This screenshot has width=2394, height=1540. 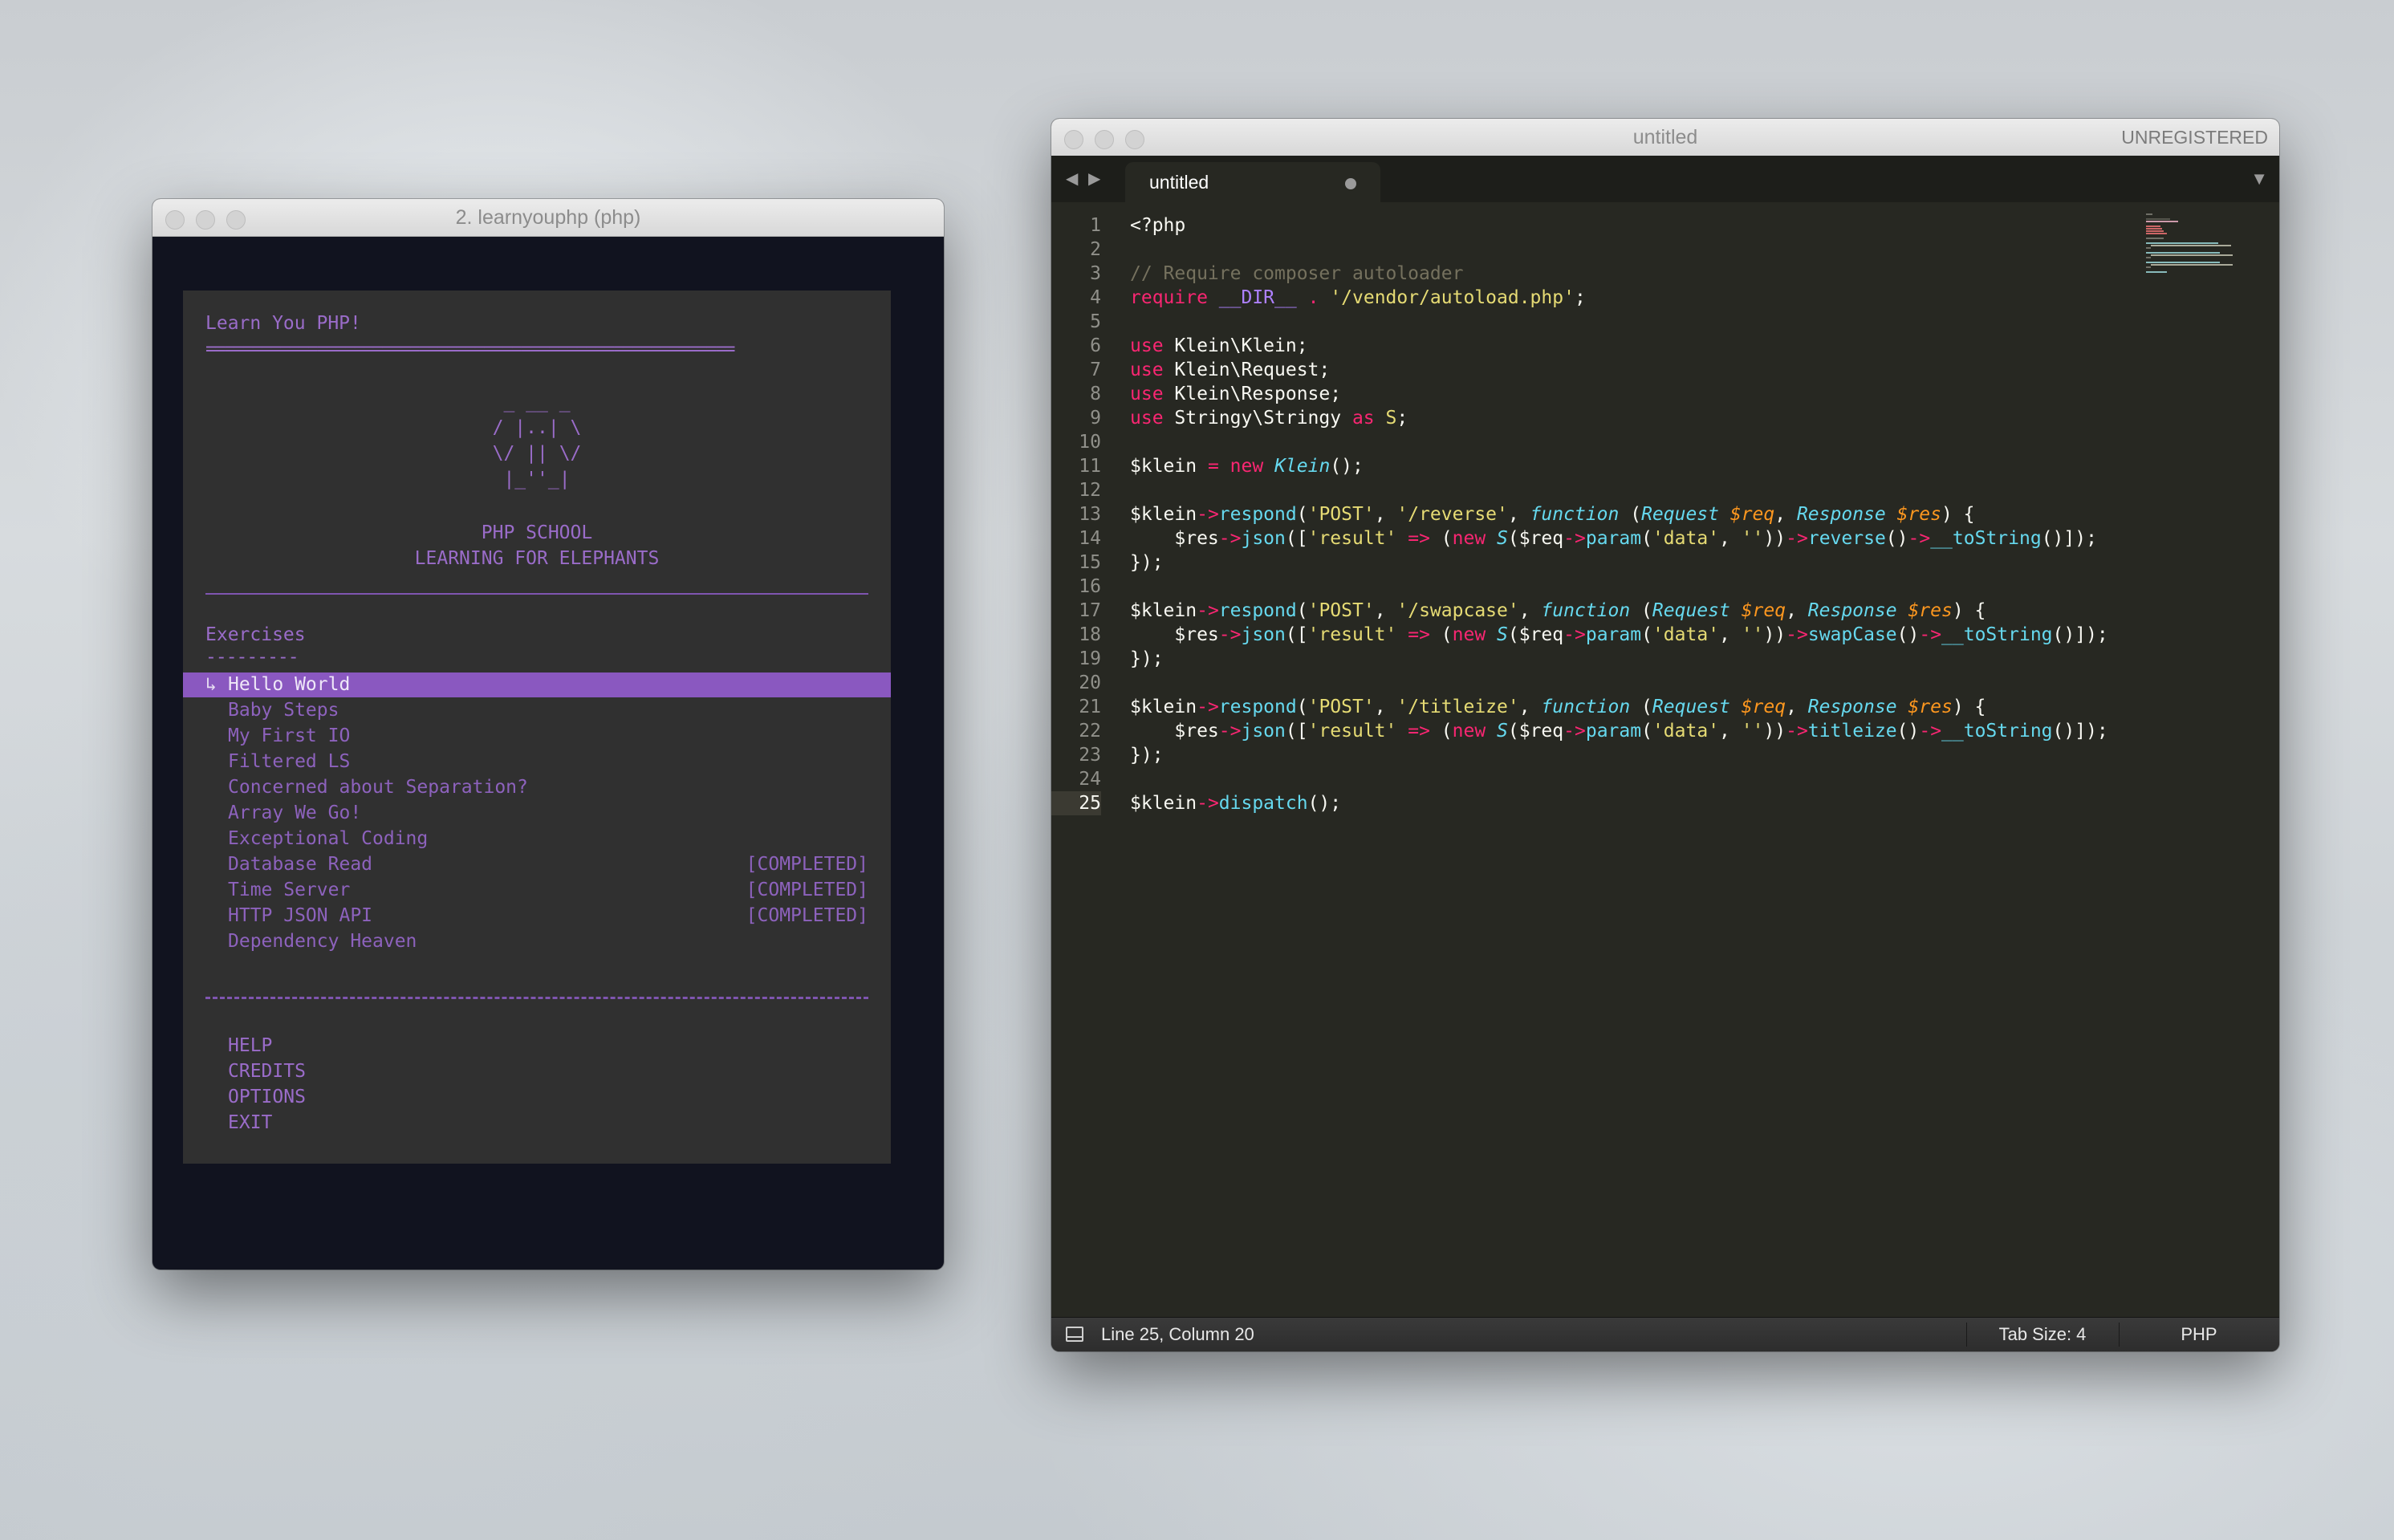 I want to click on exercise-item: Filtered LS, so click(x=289, y=761).